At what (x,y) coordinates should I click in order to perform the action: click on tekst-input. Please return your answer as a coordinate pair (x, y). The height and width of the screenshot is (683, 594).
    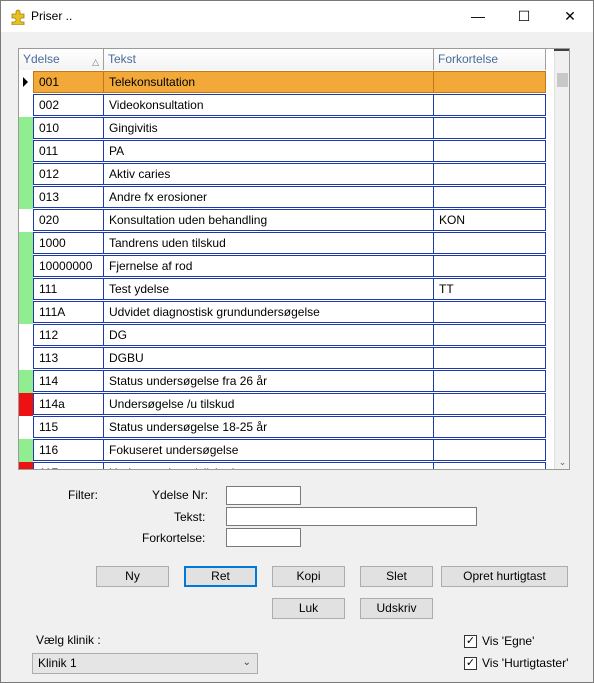
    Looking at the image, I should click on (351, 516).